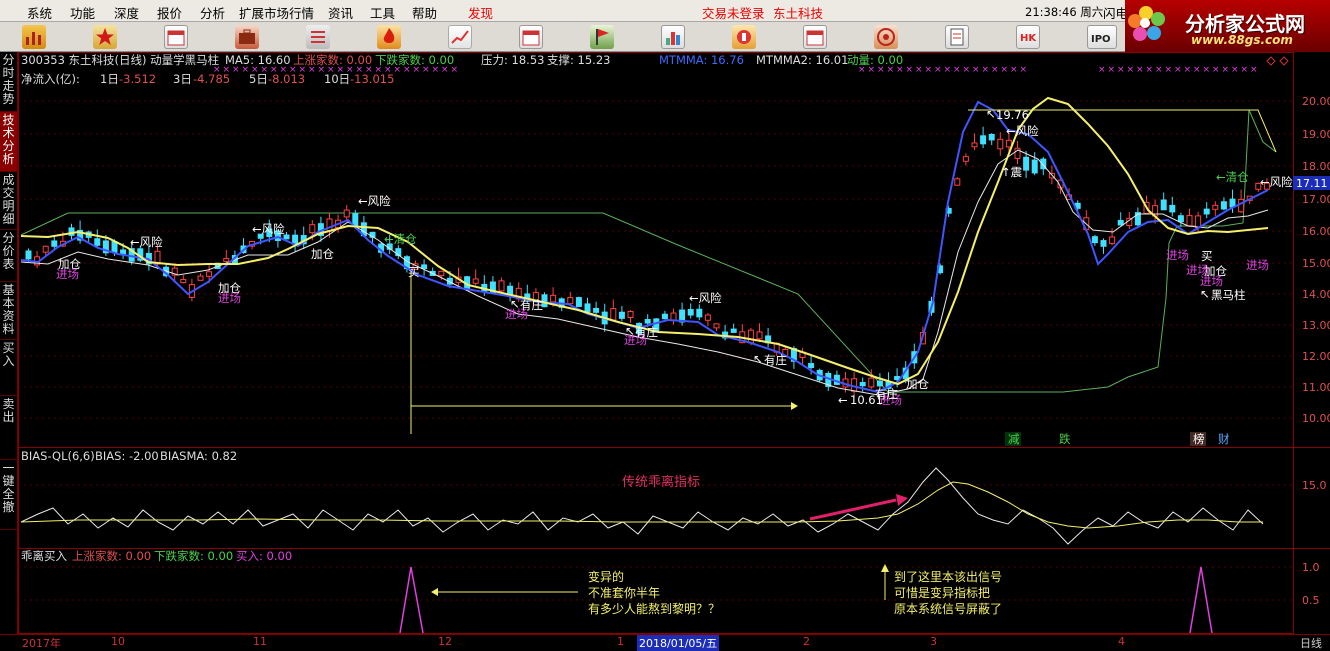 This screenshot has height=651, width=1330. What do you see at coordinates (34, 37) in the screenshot?
I see `chart-icon` at bounding box center [34, 37].